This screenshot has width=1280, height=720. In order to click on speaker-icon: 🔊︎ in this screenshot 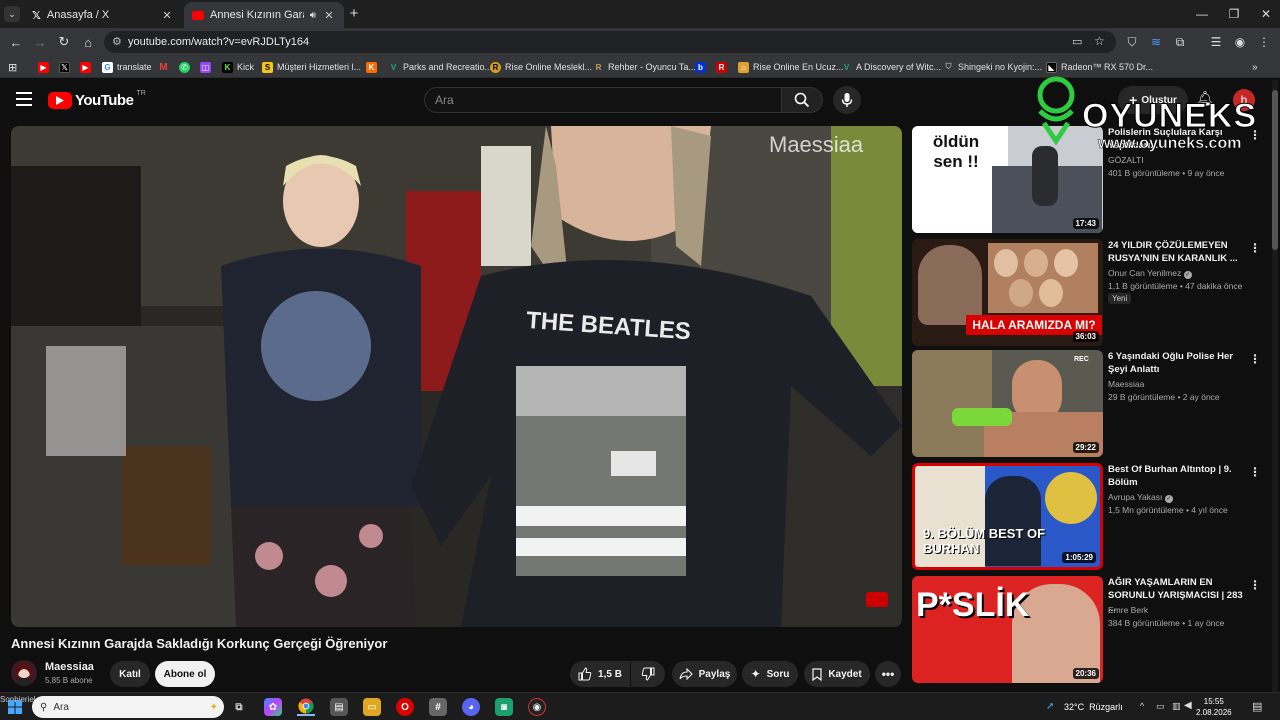, I will do `click(313, 15)`.